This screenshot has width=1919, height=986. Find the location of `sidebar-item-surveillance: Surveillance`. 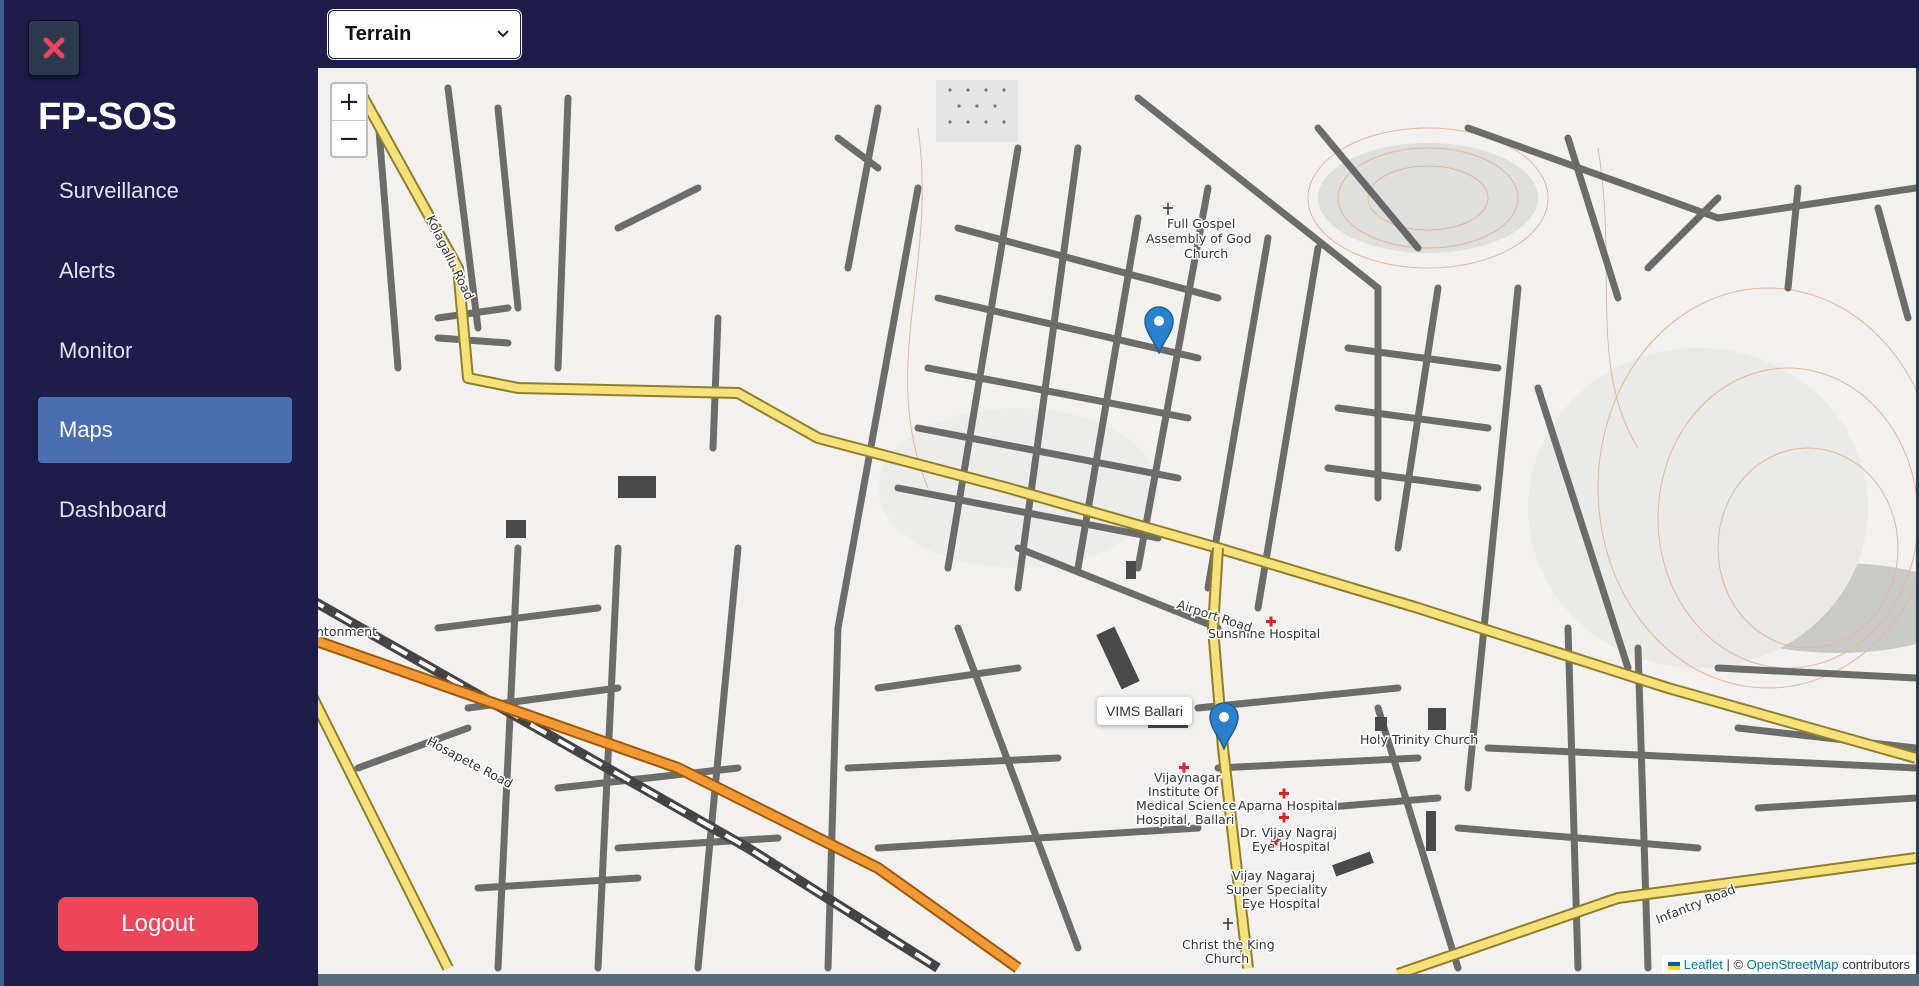

sidebar-item-surveillance: Surveillance is located at coordinates (165, 191).